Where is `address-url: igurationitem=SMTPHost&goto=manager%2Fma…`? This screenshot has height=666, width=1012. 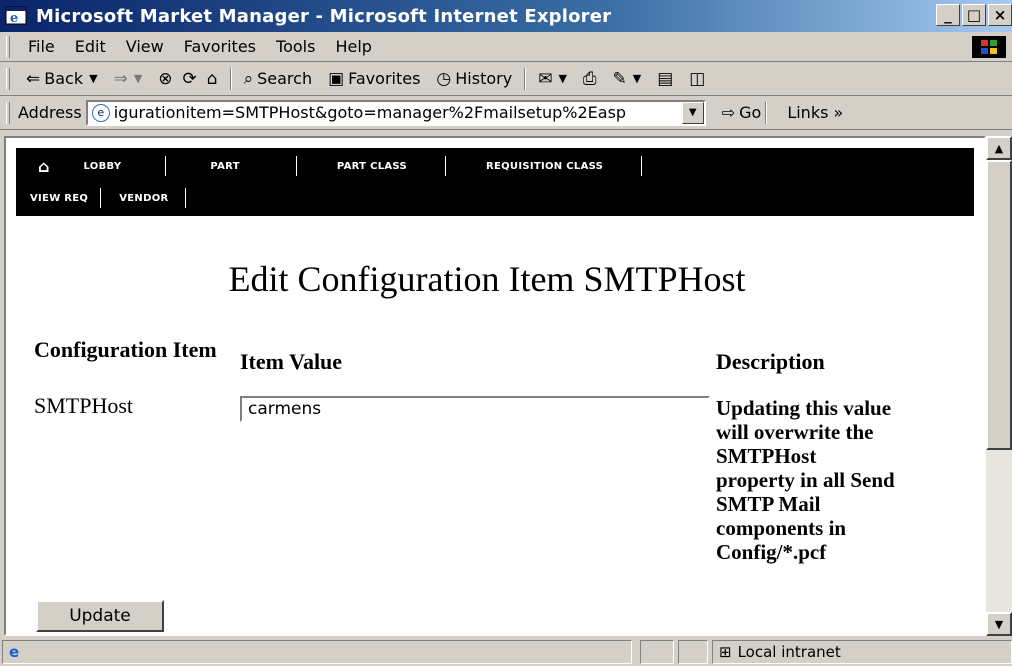 address-url: igurationitem=SMTPHost&goto=manager%2Fma… is located at coordinates (370, 112).